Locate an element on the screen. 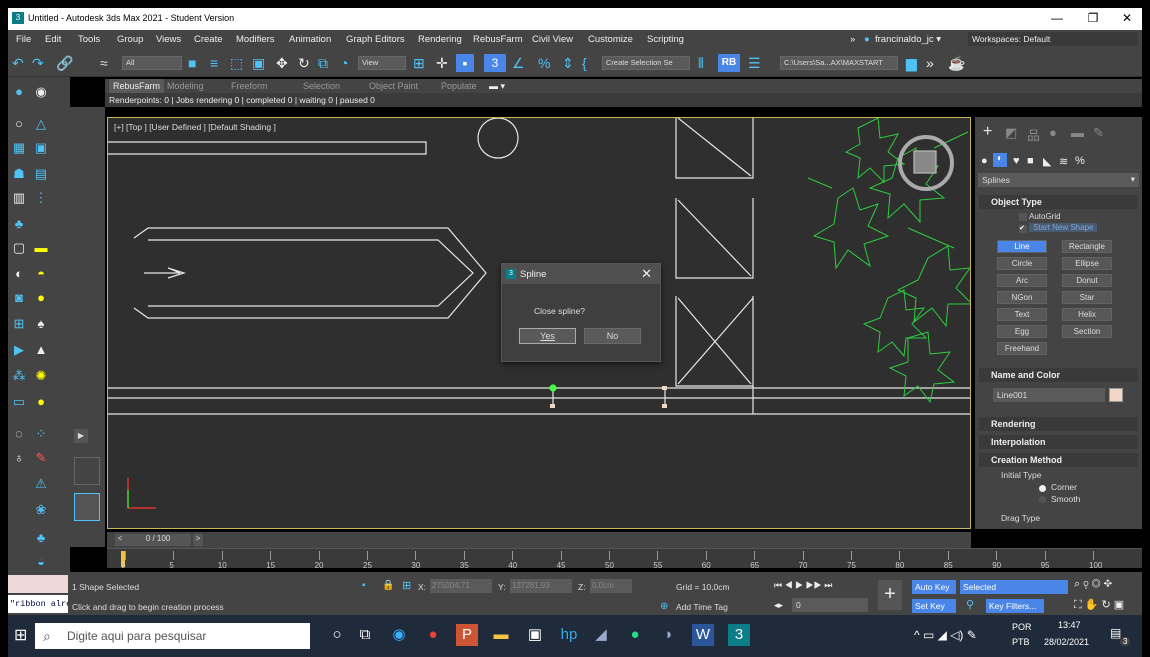 This screenshot has width=1150, height=657. window-icon: ◙ is located at coordinates (19, 298).